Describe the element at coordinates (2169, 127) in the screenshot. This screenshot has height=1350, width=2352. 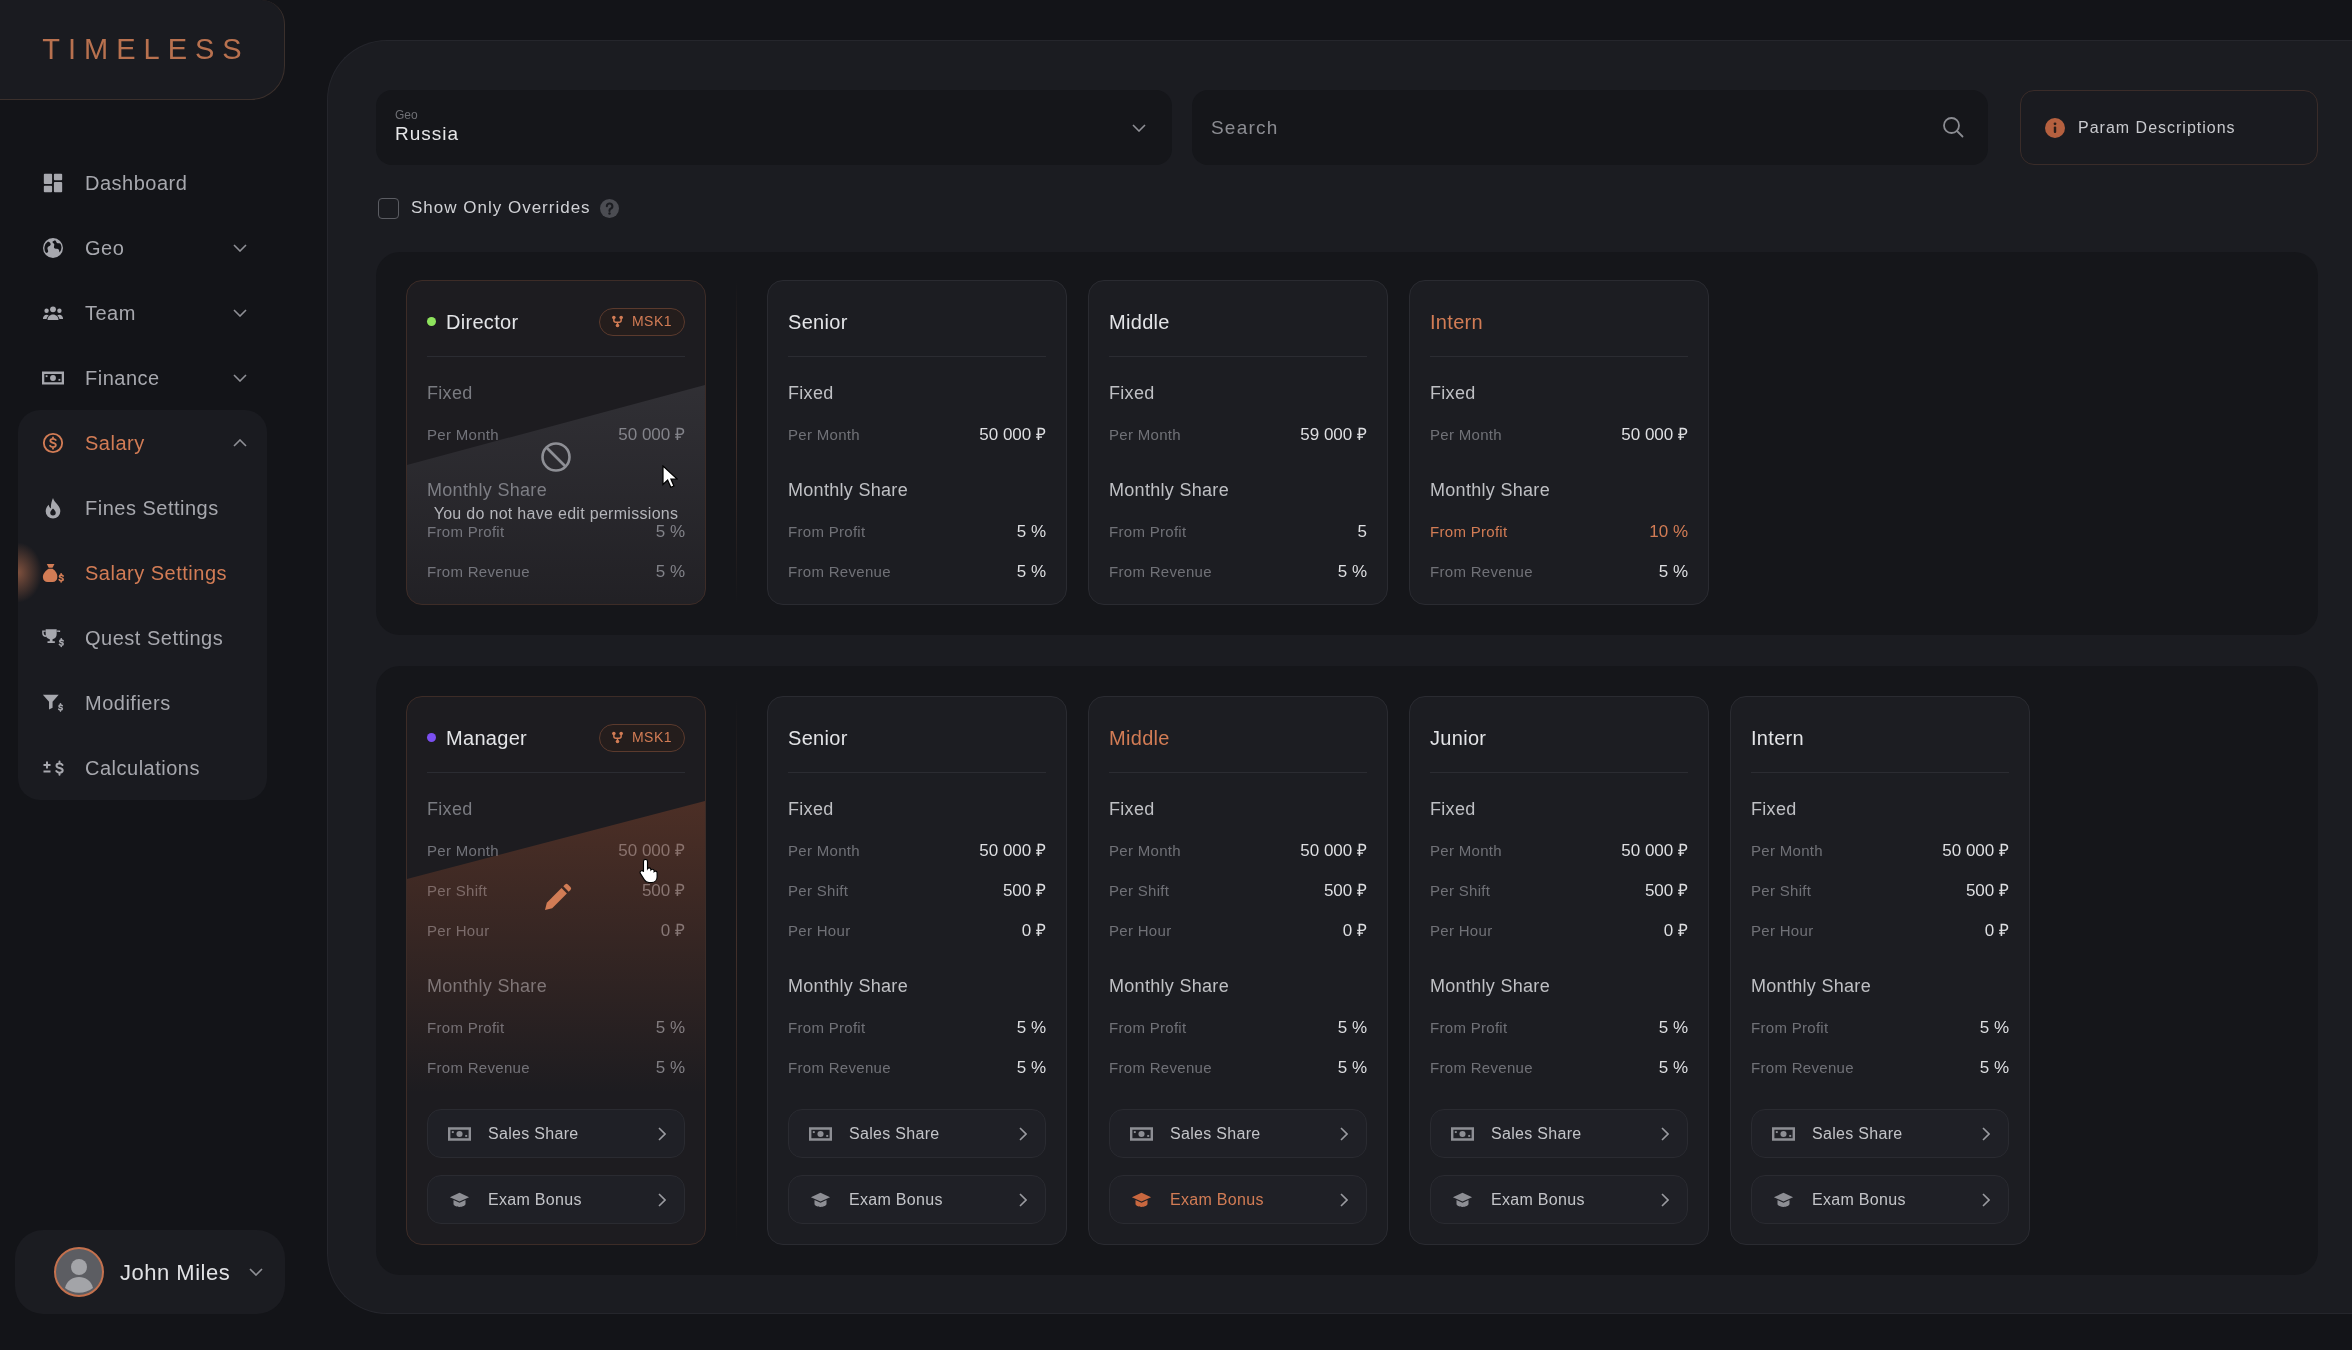
I see `param-descriptions-button: Param Descriptions` at that location.